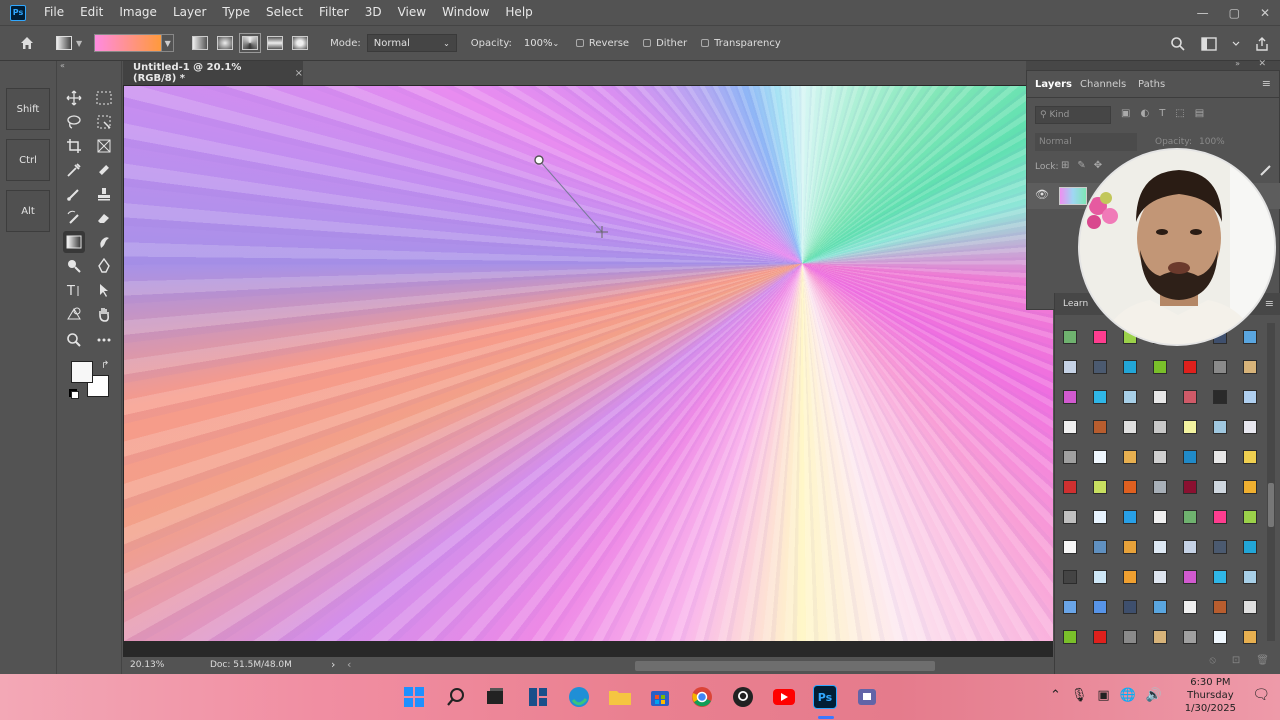  What do you see at coordinates (579, 697) in the screenshot?
I see `edge-browser-button` at bounding box center [579, 697].